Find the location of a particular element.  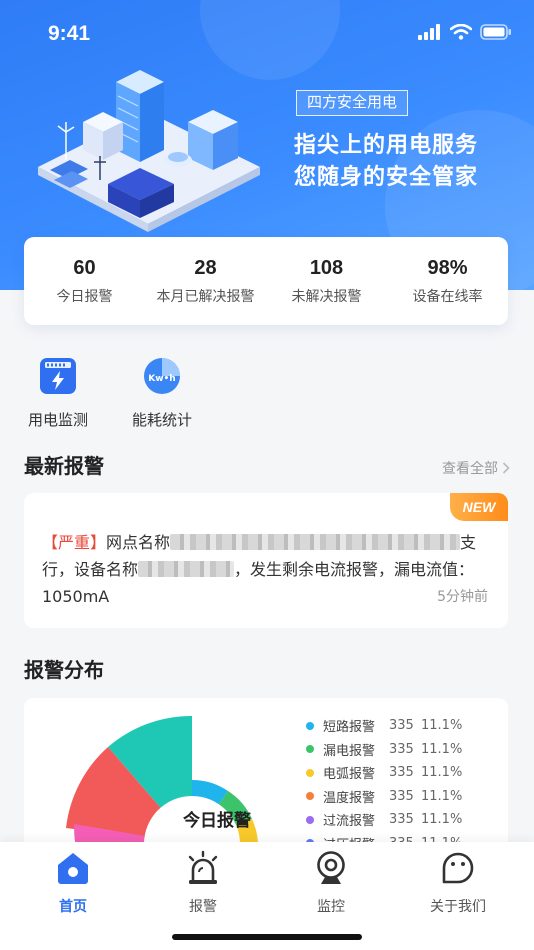

smart-city-illustration is located at coordinates (149, 151).